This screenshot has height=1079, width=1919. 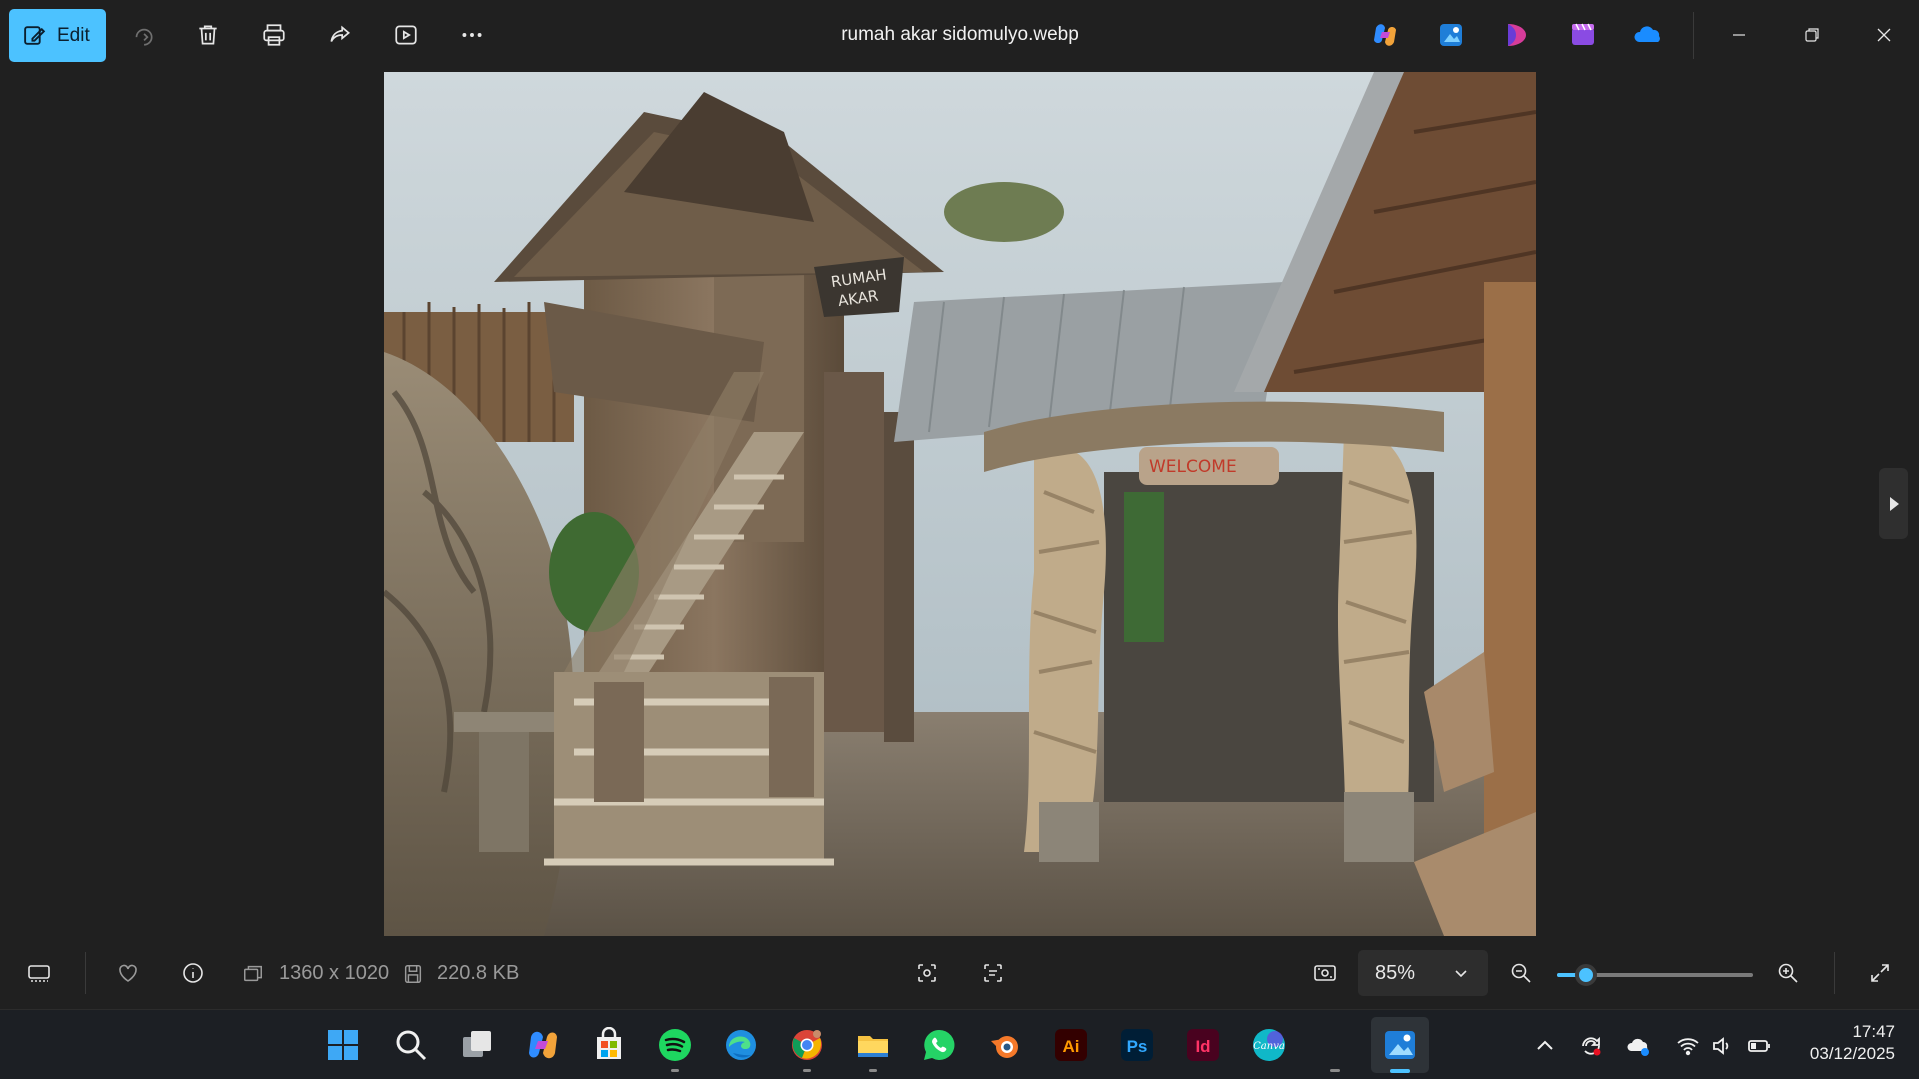 I want to click on filmstrip-button, so click(x=39, y=973).